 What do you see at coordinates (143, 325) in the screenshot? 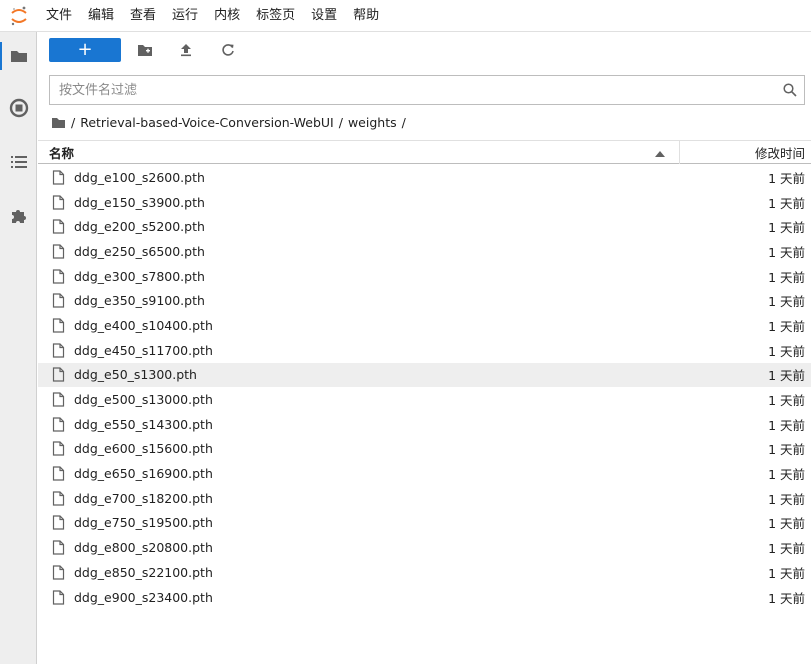
I see `file-name: ddg_e400_s10400.pth` at bounding box center [143, 325].